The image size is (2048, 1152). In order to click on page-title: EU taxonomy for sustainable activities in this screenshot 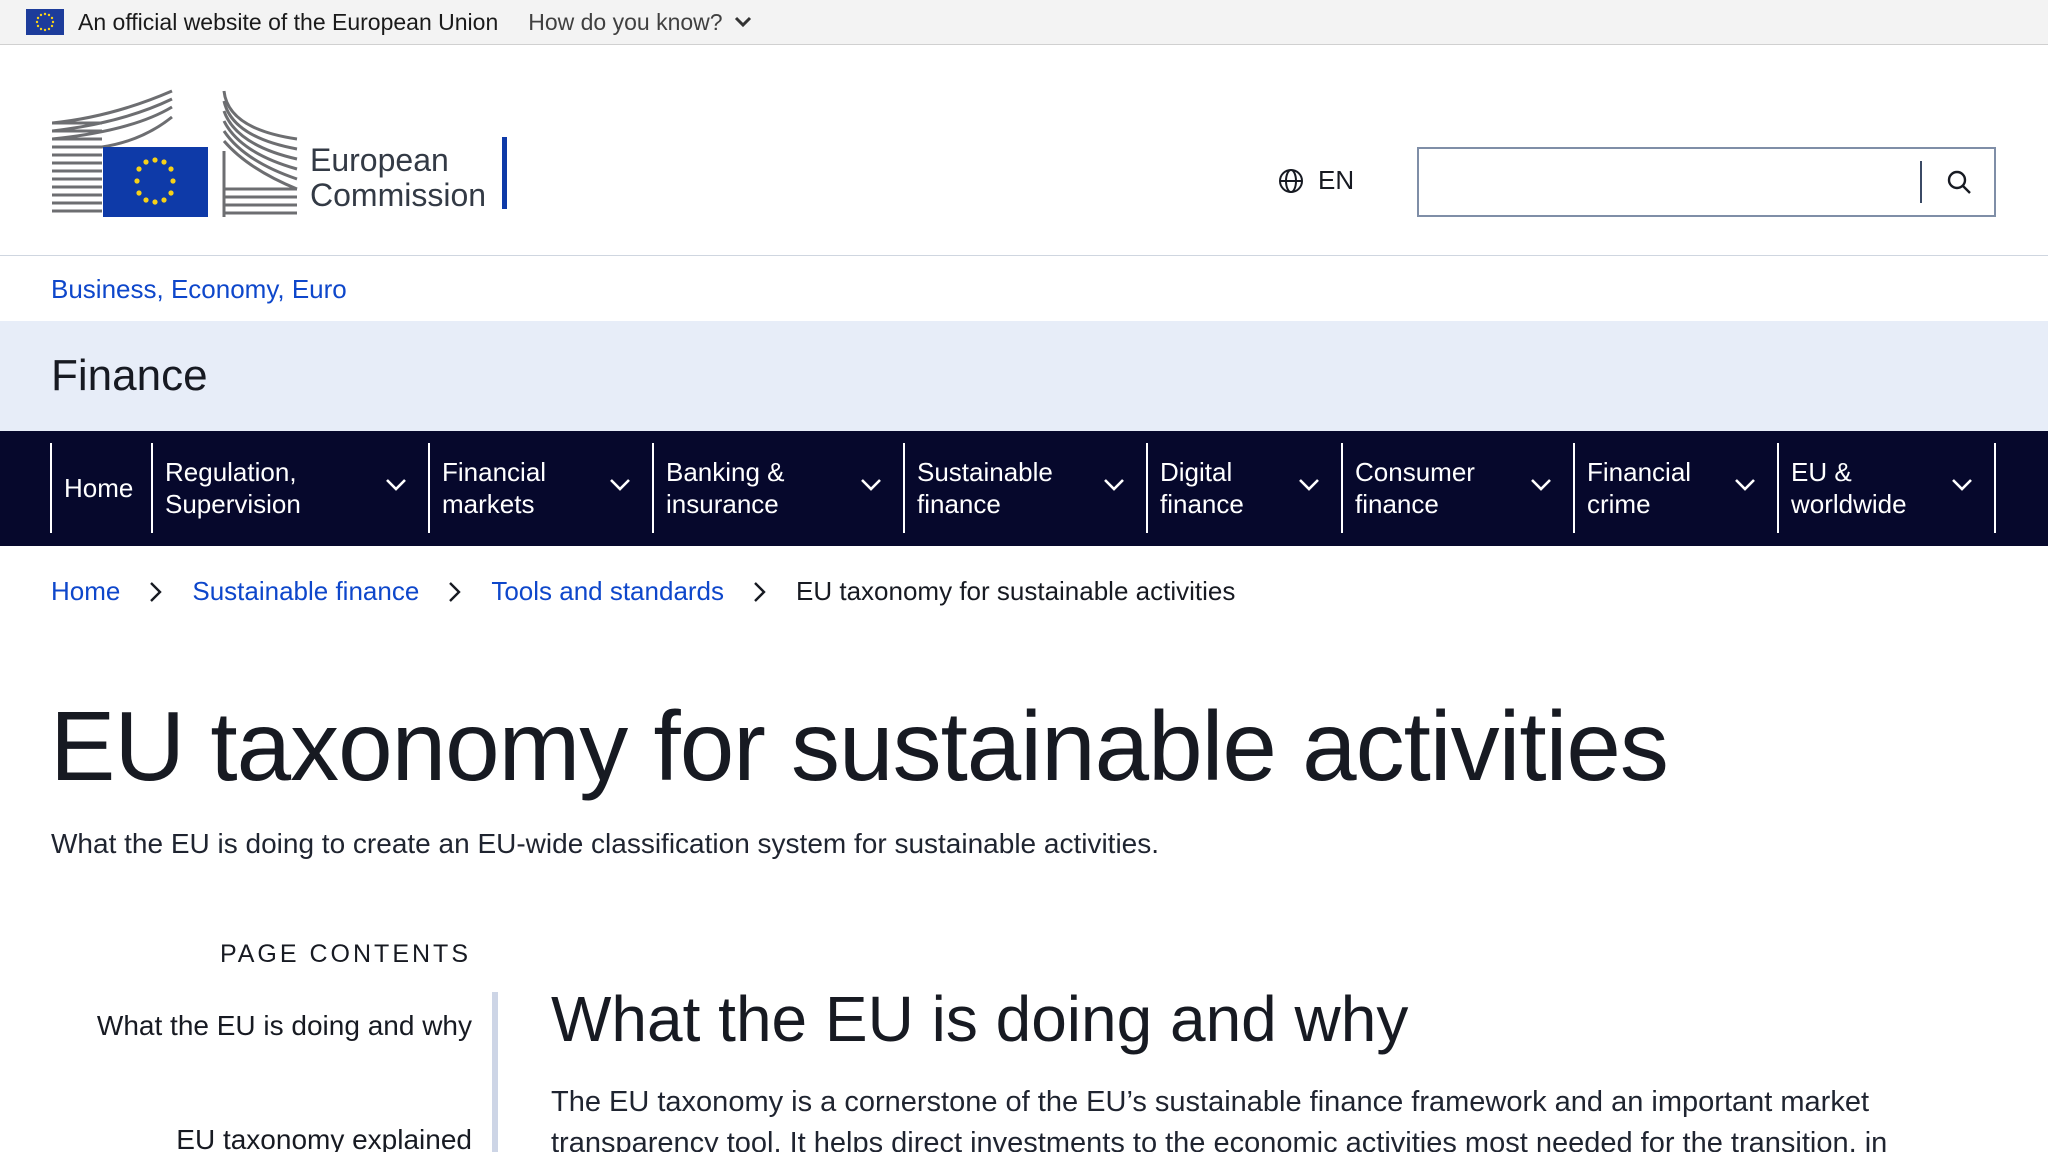, I will do `click(859, 746)`.